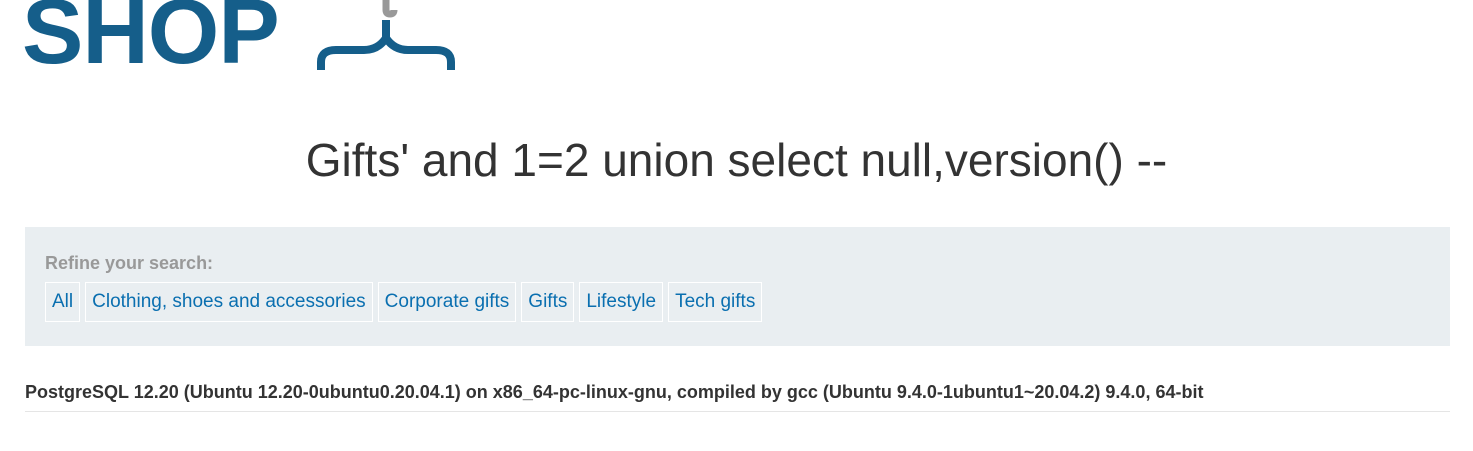 The width and height of the screenshot is (1473, 451). I want to click on filter-link-clothing: Clothing, shoes and accessories, so click(229, 302).